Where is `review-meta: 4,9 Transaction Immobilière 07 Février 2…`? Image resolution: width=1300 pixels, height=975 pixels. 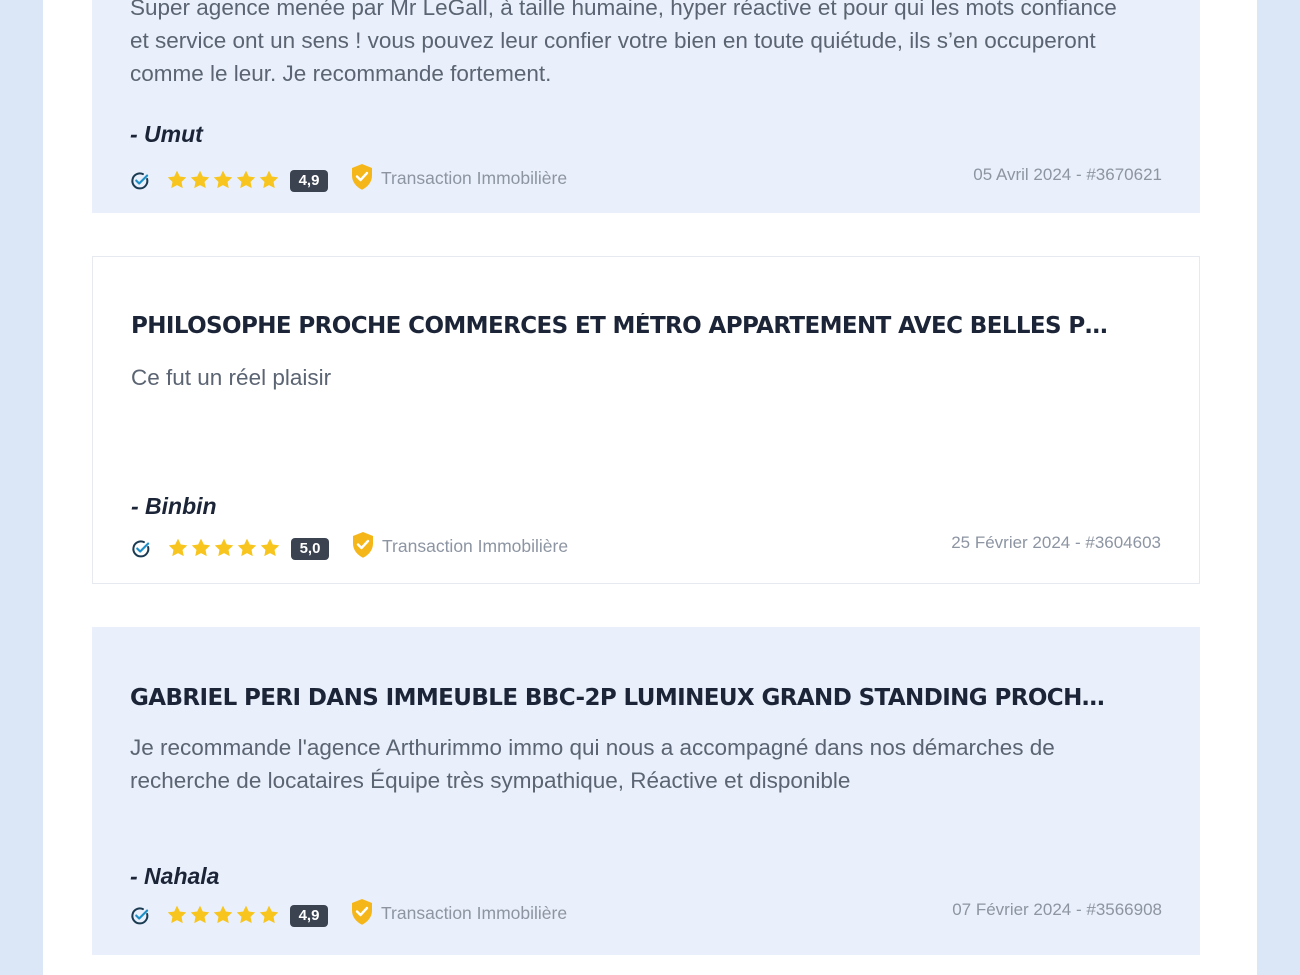 review-meta: 4,9 Transaction Immobilière 07 Février 2… is located at coordinates (646, 915).